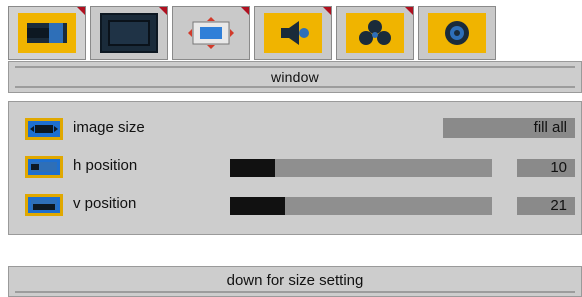 Image resolution: width=582 pixels, height=297 pixels. I want to click on v-position-label: v position, so click(105, 203).